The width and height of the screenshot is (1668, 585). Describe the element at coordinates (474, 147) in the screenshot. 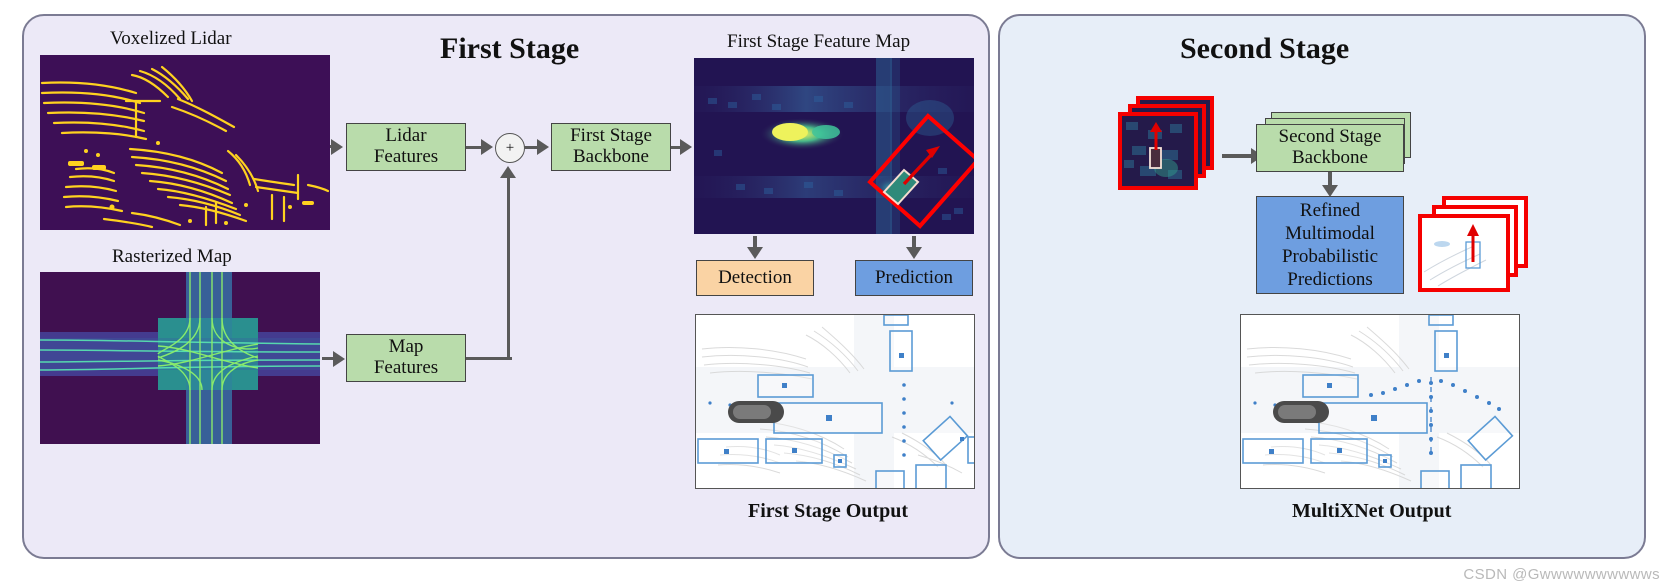

I see `arrow-features-to-sum-line` at that location.